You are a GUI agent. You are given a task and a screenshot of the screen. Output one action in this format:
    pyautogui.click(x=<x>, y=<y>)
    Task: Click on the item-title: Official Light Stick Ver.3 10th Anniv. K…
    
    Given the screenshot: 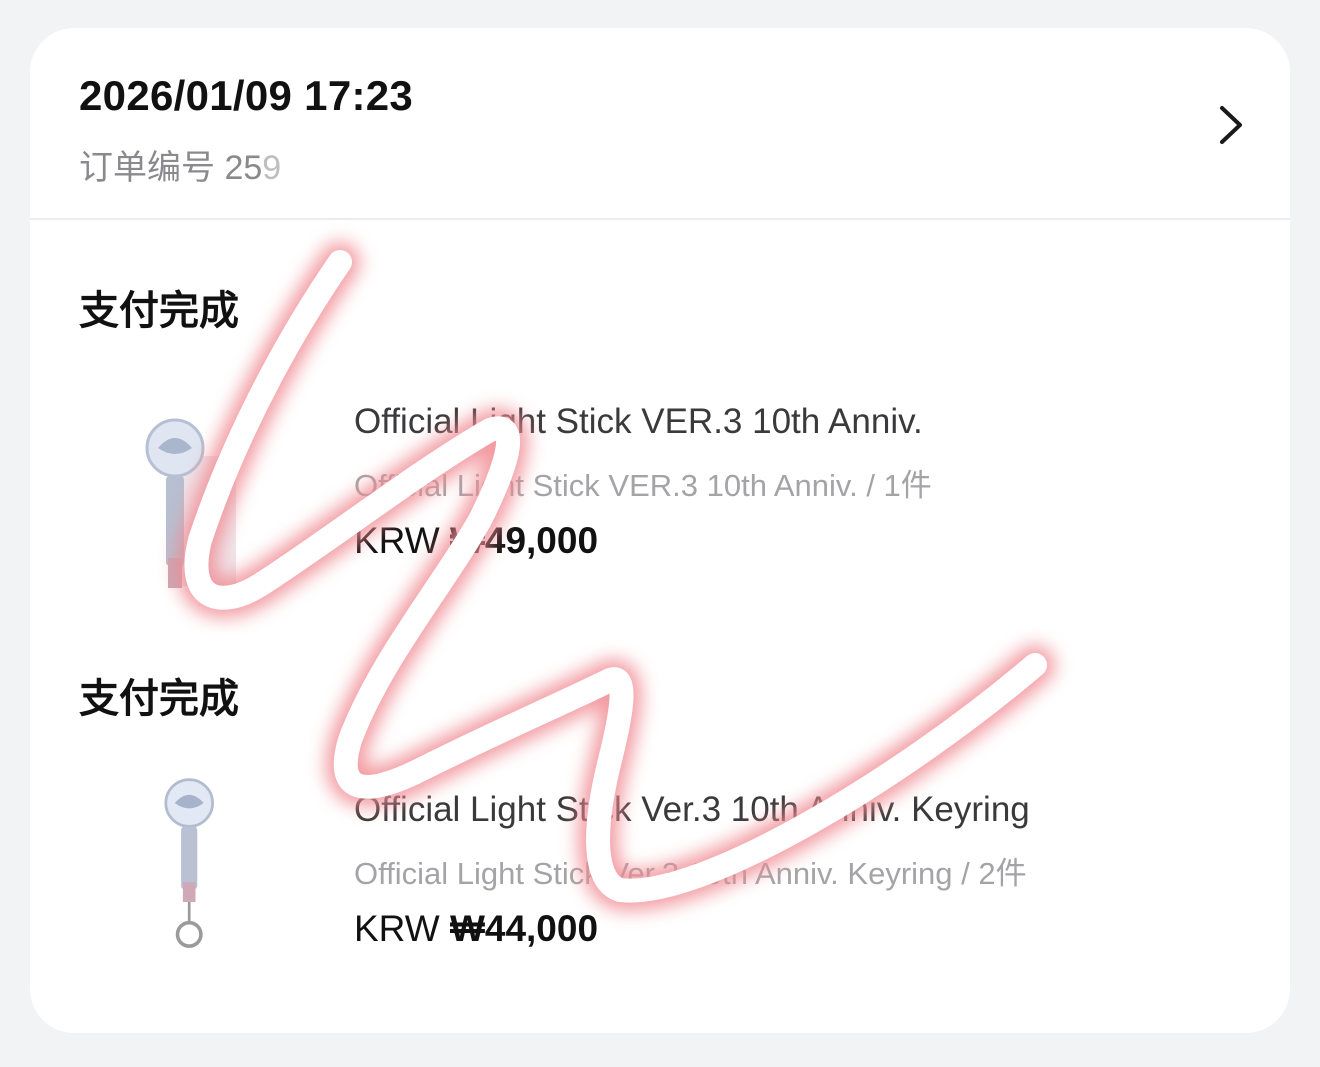 What is the action you would take?
    pyautogui.click(x=692, y=809)
    